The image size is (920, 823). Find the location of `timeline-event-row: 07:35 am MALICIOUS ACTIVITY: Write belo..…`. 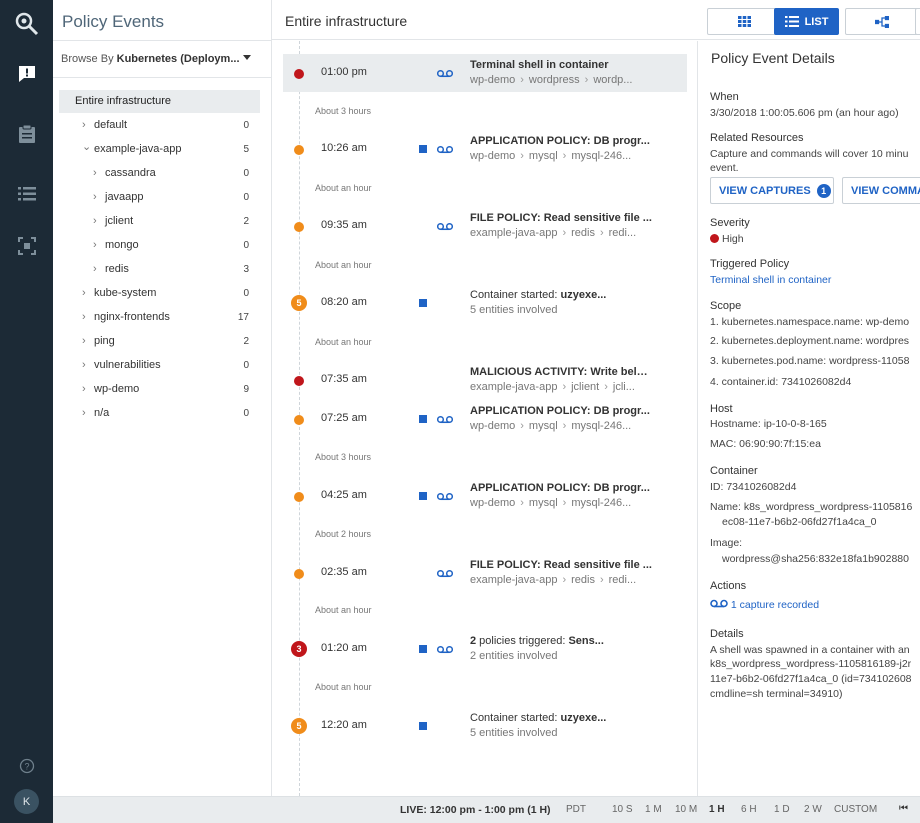

timeline-event-row: 07:35 am MALICIOUS ACTIVITY: Write belo..… is located at coordinates (485, 380).